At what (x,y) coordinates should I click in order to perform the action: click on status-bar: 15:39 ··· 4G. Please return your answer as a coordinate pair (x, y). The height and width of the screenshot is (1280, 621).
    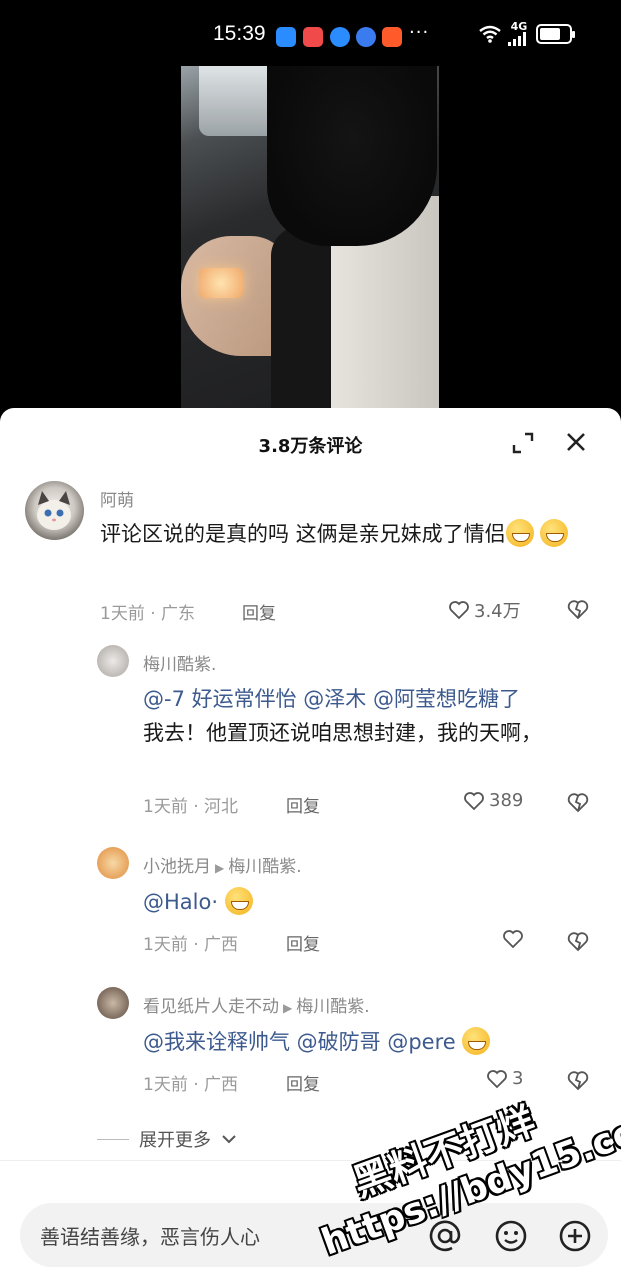
    Looking at the image, I should click on (310, 33).